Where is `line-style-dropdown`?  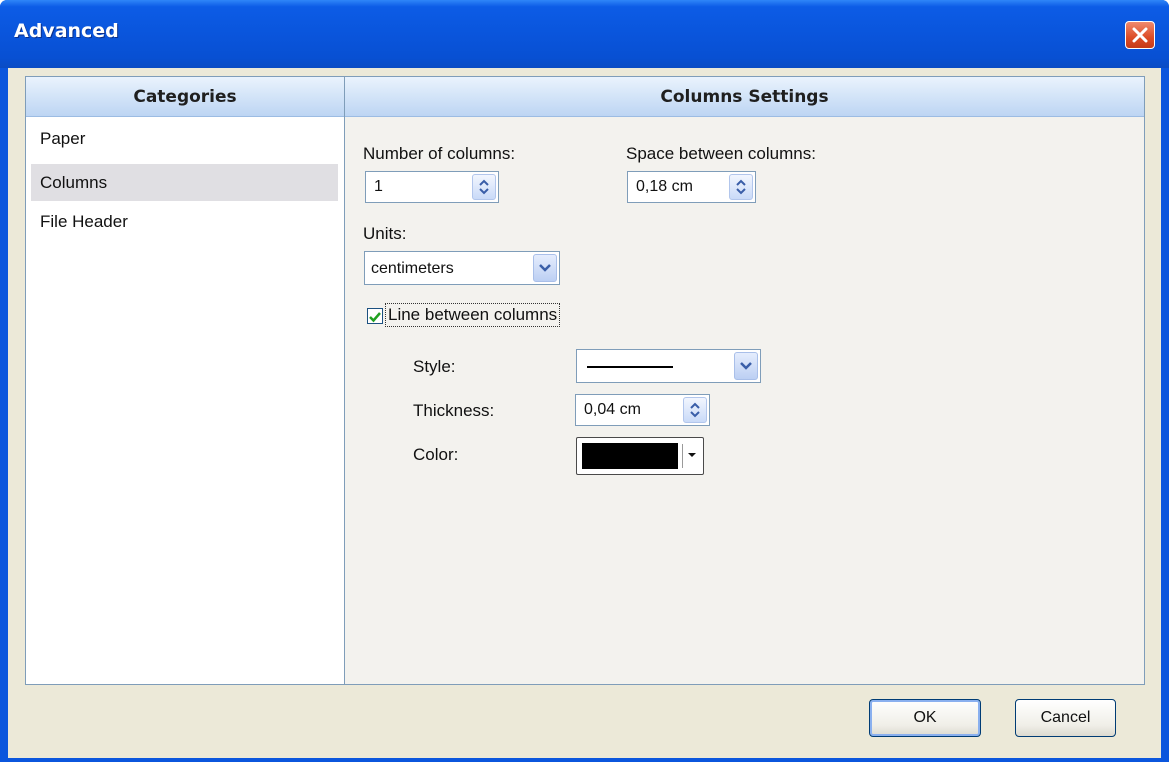
line-style-dropdown is located at coordinates (668, 366).